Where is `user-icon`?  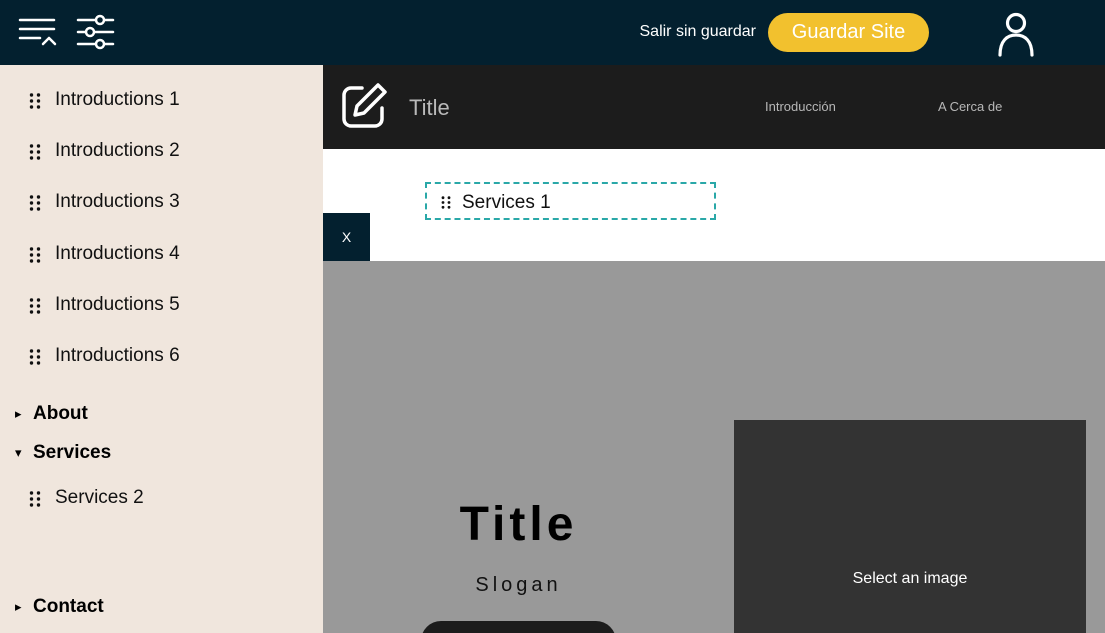 user-icon is located at coordinates (1016, 34).